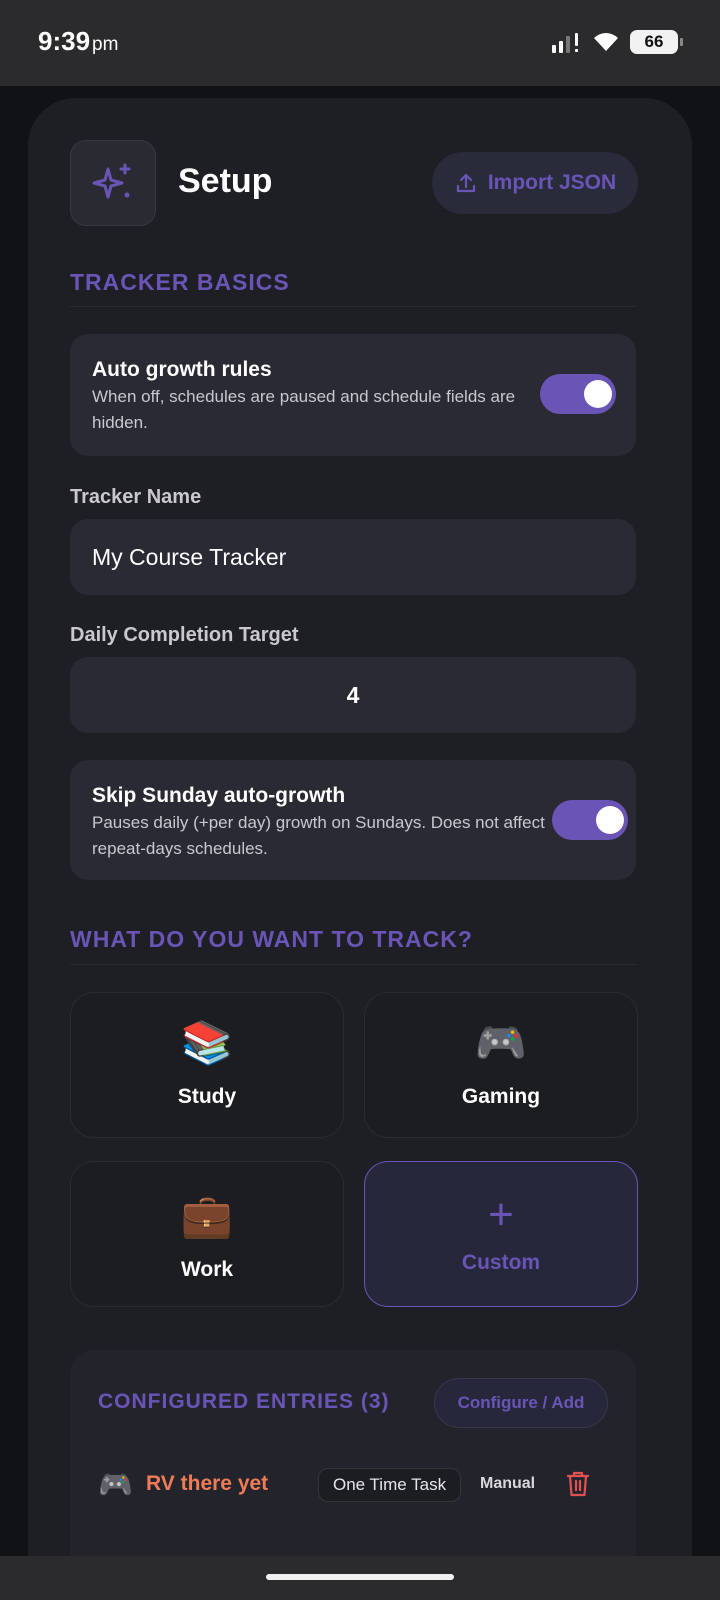 The width and height of the screenshot is (720, 1600). I want to click on status-icons: 66, so click(617, 42).